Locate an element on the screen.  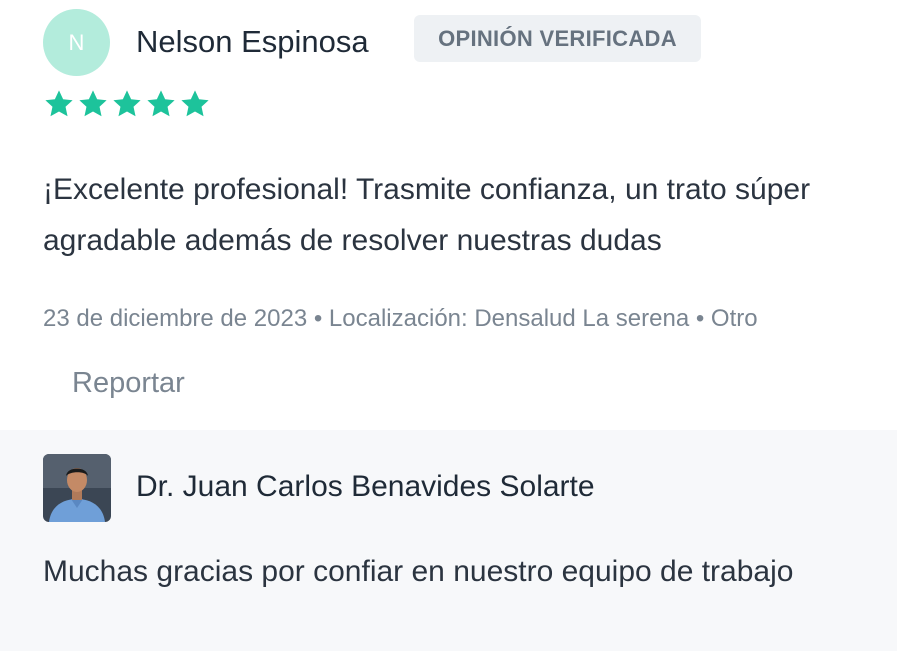
verified-review-badge: OPINIÓN VERIFICADA is located at coordinates (557, 38).